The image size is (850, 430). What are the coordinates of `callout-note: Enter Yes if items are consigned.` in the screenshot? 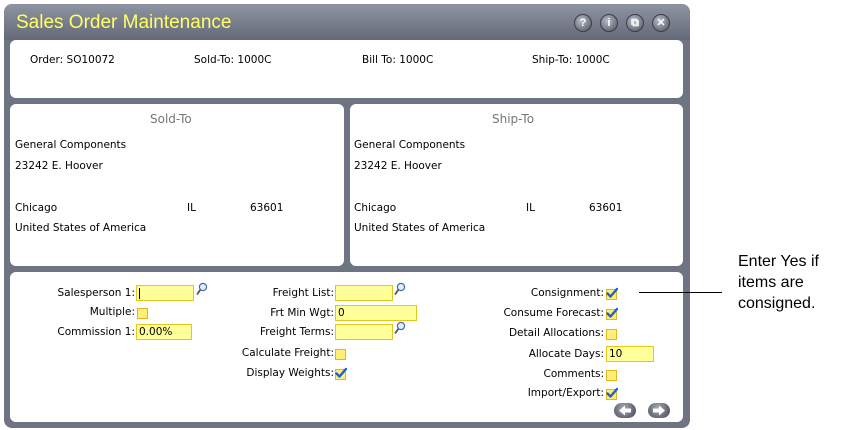 It's located at (778, 282).